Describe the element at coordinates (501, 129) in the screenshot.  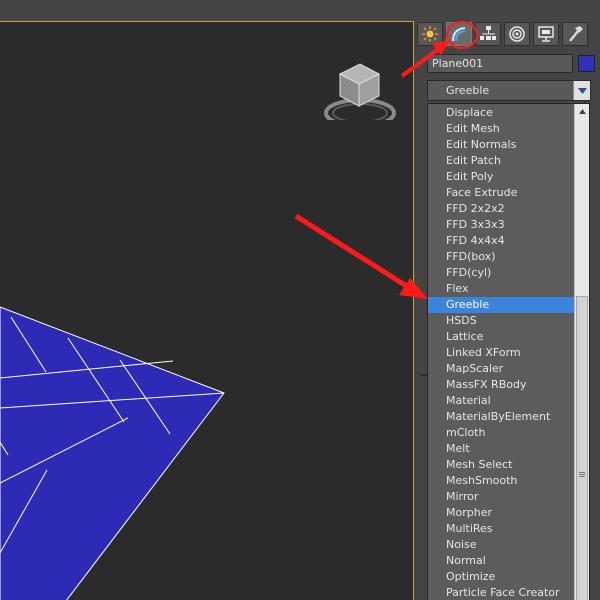
I see `list-item: Edit Mesh` at that location.